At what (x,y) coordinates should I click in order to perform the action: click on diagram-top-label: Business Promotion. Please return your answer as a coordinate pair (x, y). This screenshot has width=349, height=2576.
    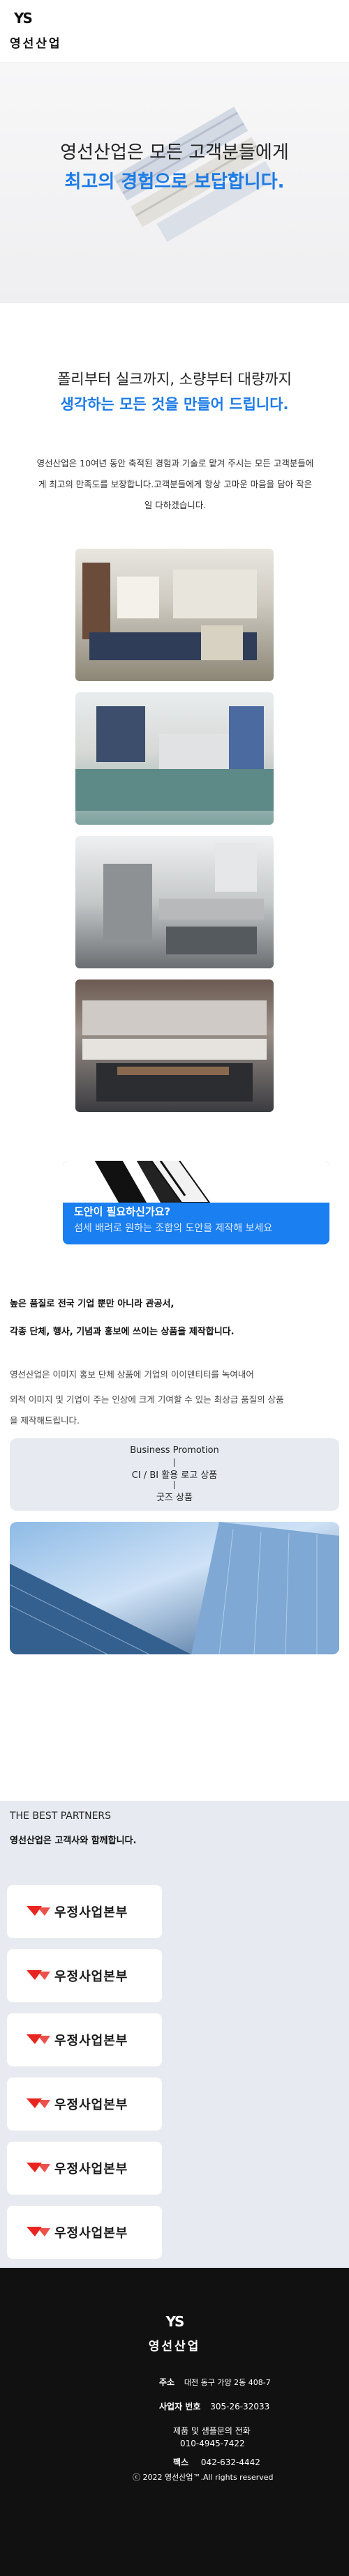
    Looking at the image, I should click on (174, 1451).